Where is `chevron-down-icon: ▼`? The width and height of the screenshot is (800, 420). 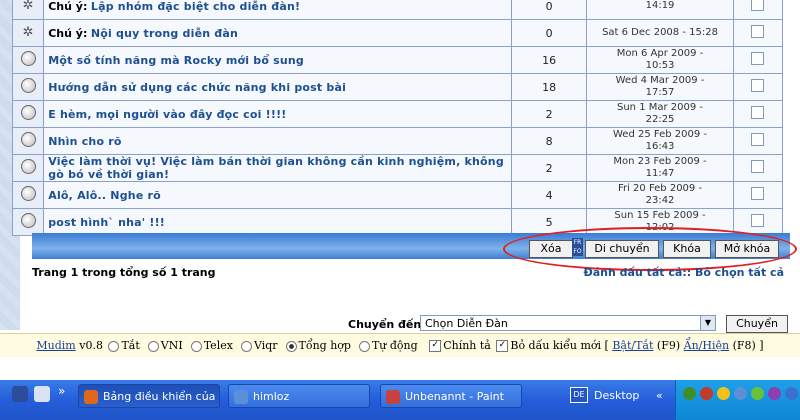 chevron-down-icon: ▼ is located at coordinates (707, 323).